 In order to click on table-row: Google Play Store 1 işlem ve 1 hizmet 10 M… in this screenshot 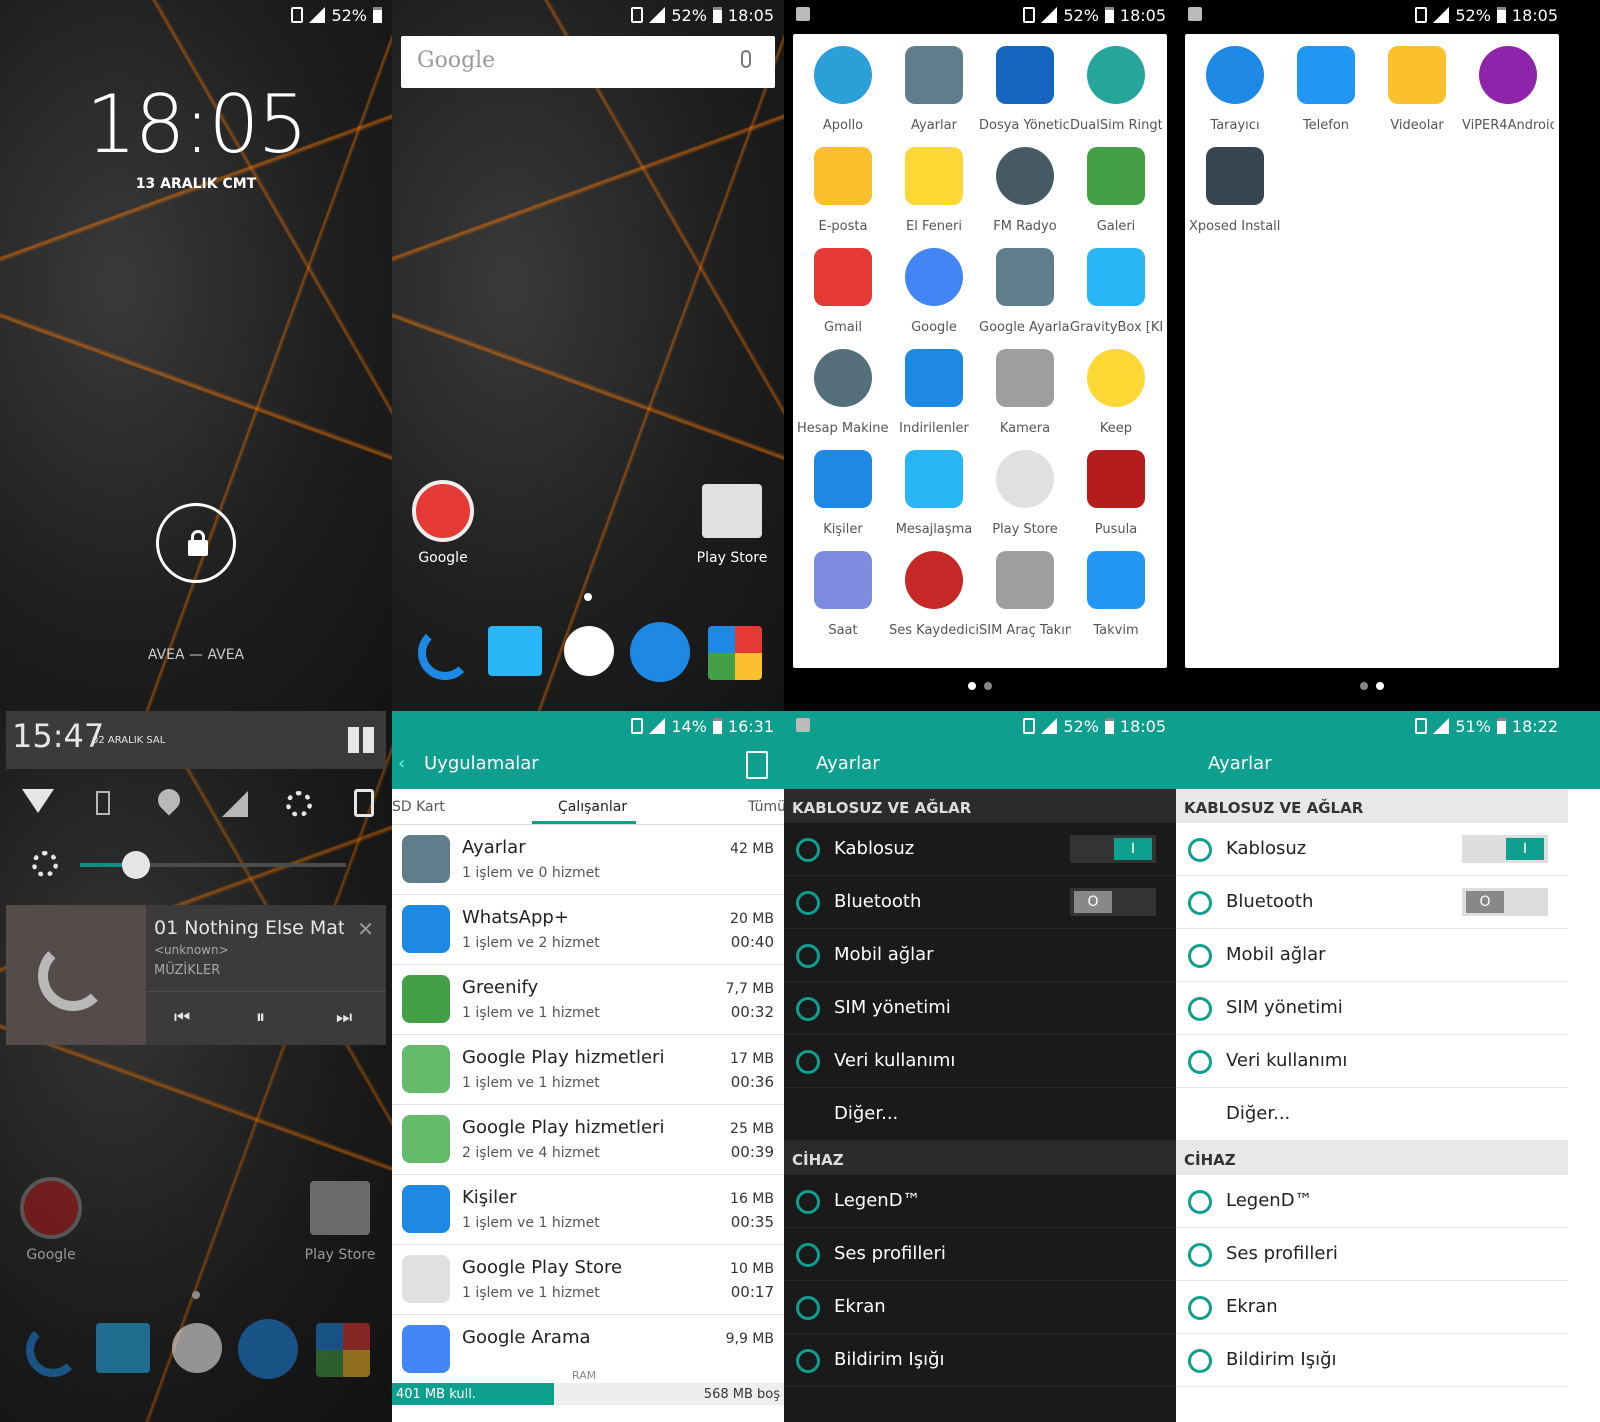, I will do `click(588, 1280)`.